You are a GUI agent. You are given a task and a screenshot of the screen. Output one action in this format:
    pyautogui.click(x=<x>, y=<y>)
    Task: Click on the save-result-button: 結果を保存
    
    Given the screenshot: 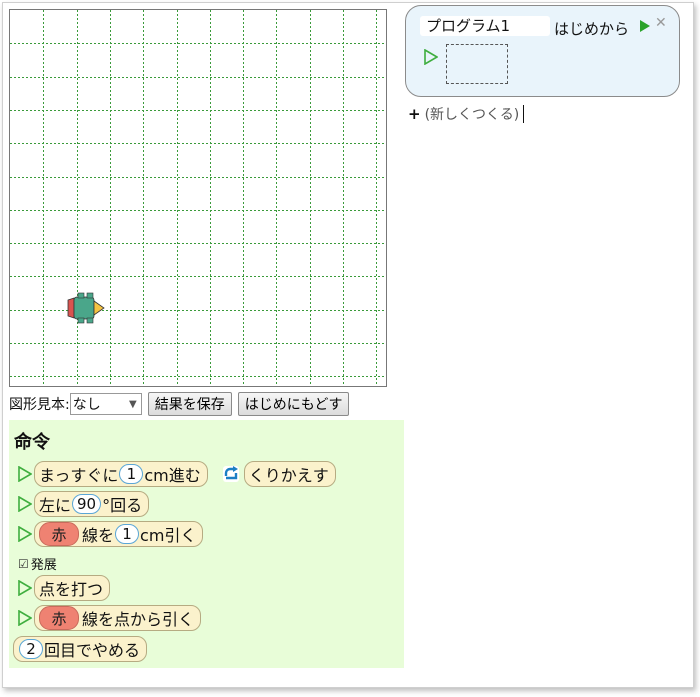 What is the action you would take?
    pyautogui.click(x=189, y=404)
    